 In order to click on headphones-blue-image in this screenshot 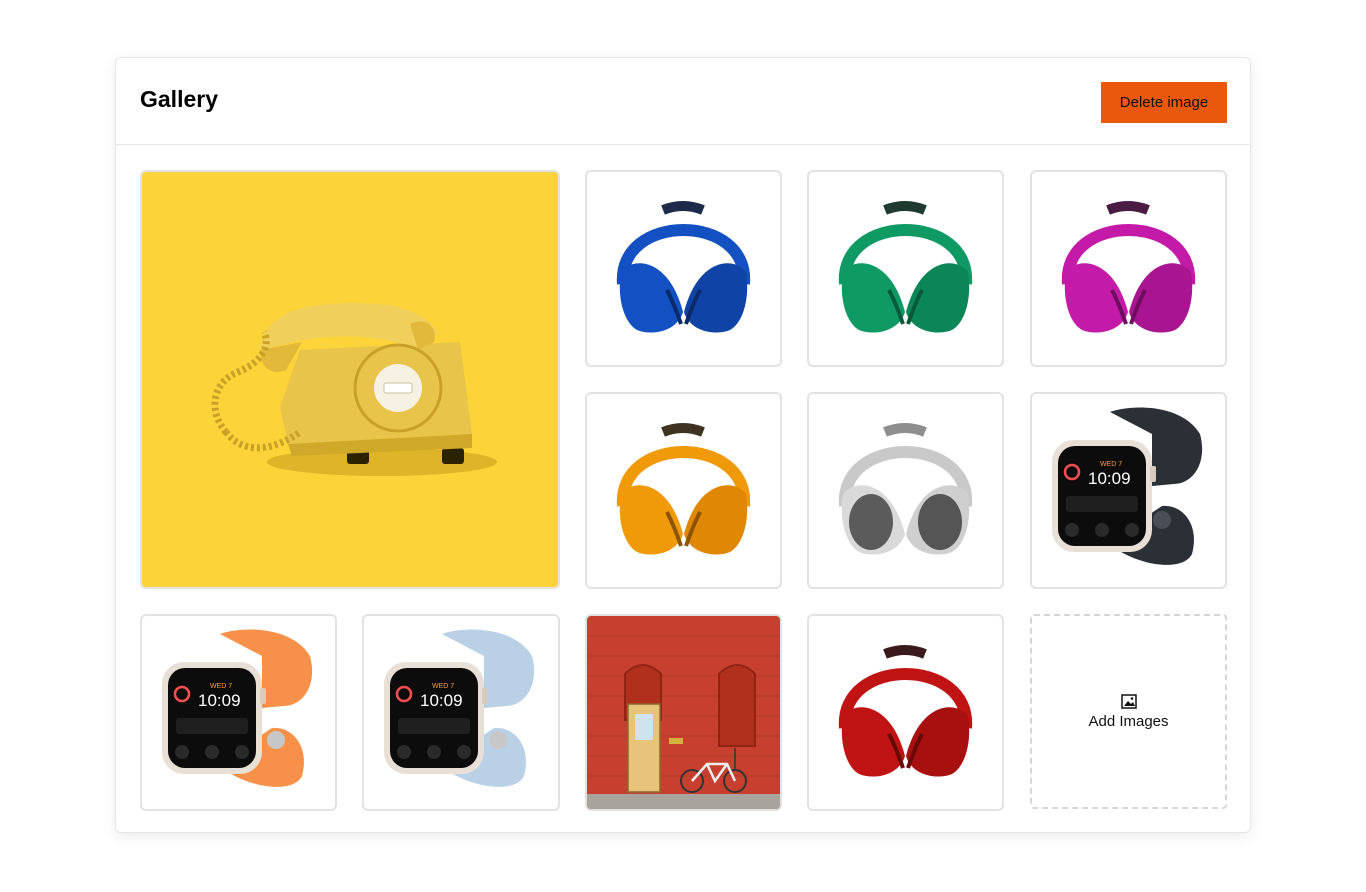, I will do `click(683, 267)`.